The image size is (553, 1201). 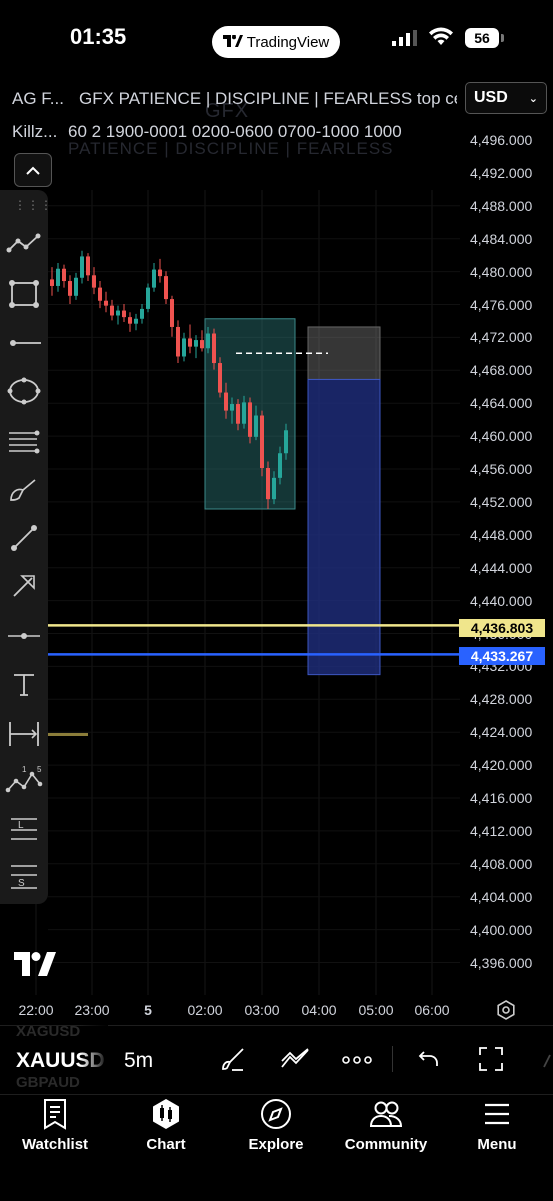 I want to click on status-time: 01:35, so click(x=98, y=36).